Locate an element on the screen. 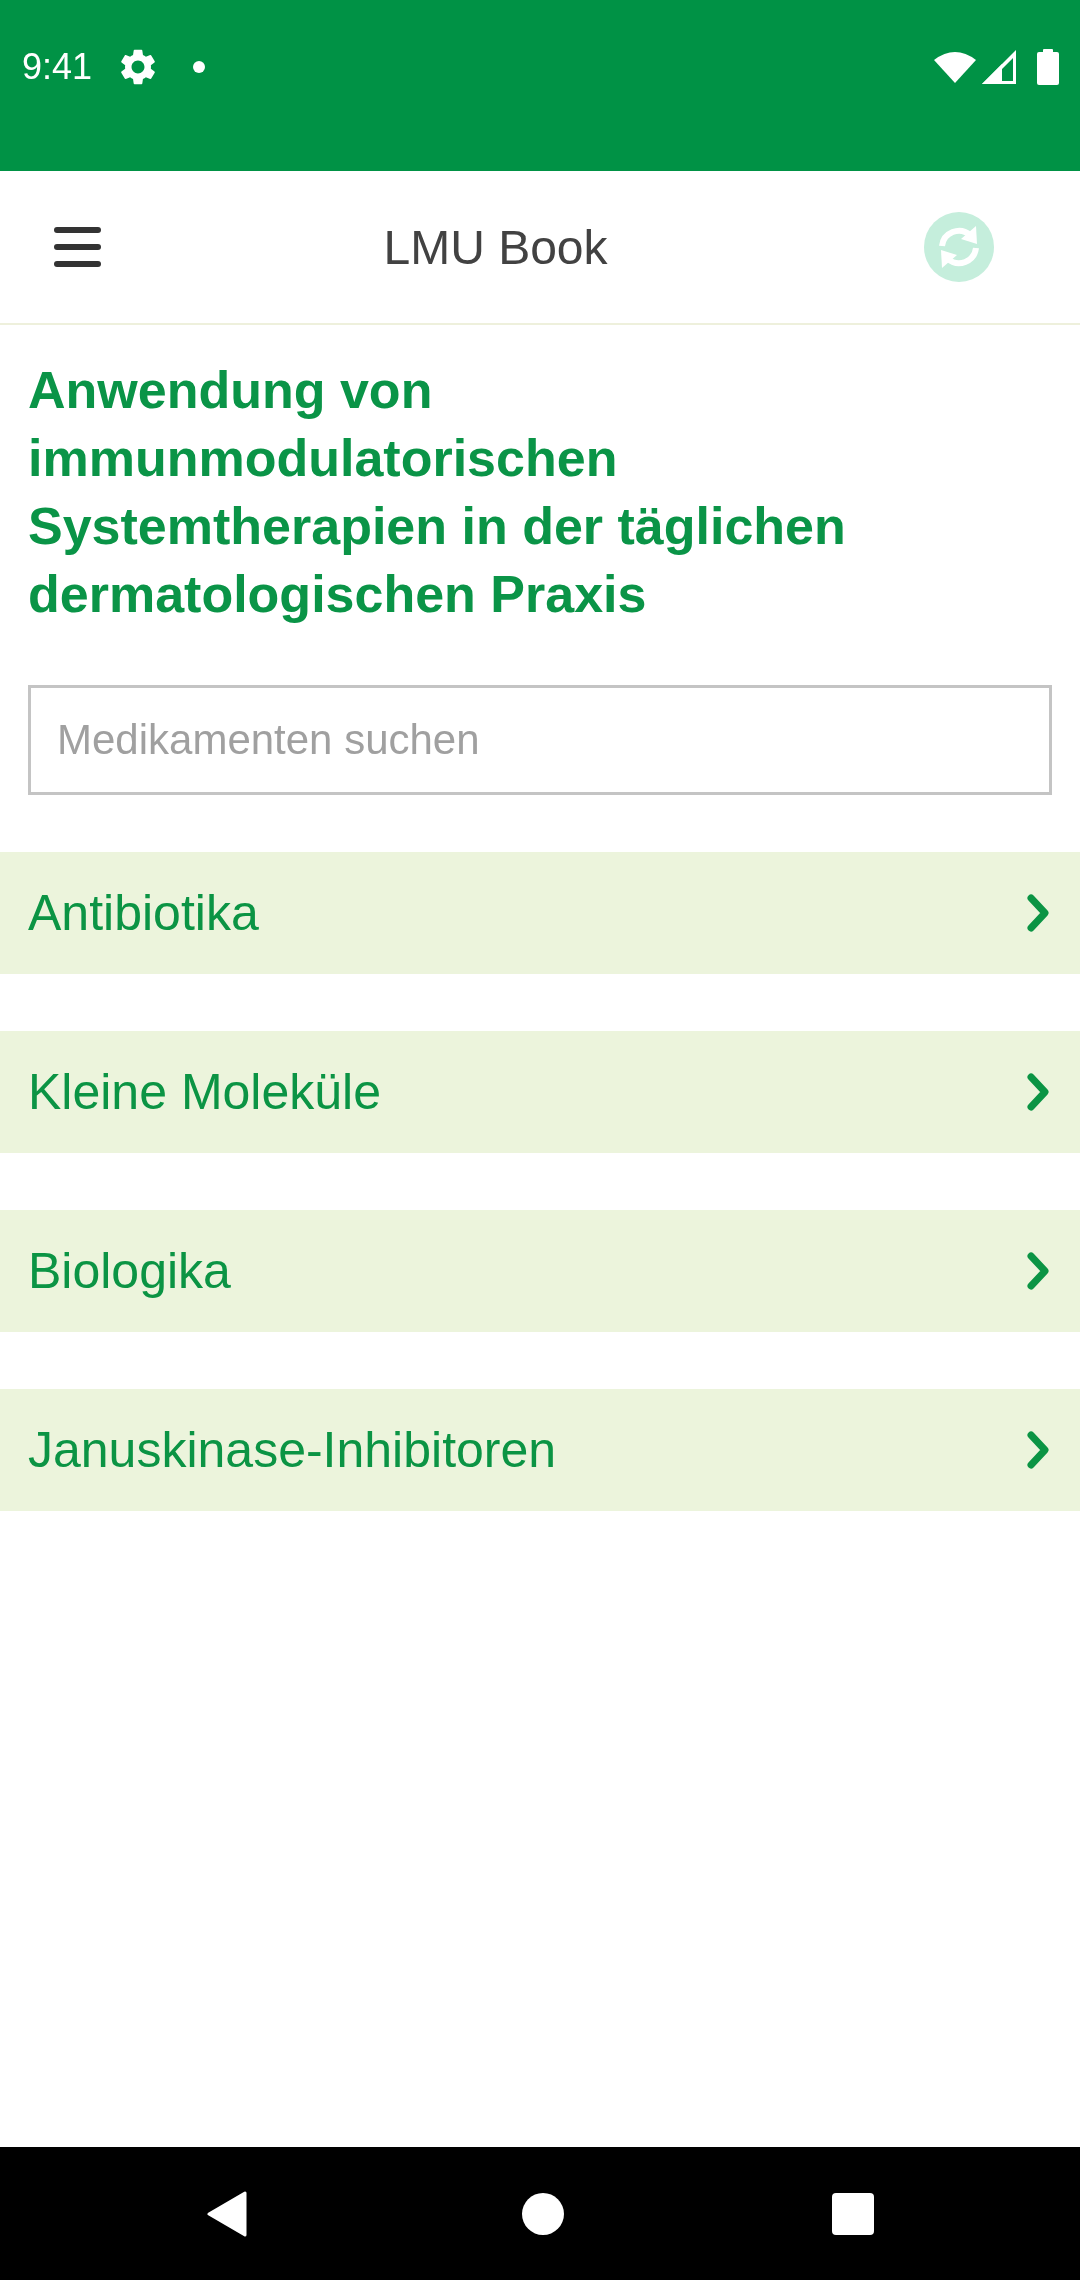  back-icon is located at coordinates (226, 2213).